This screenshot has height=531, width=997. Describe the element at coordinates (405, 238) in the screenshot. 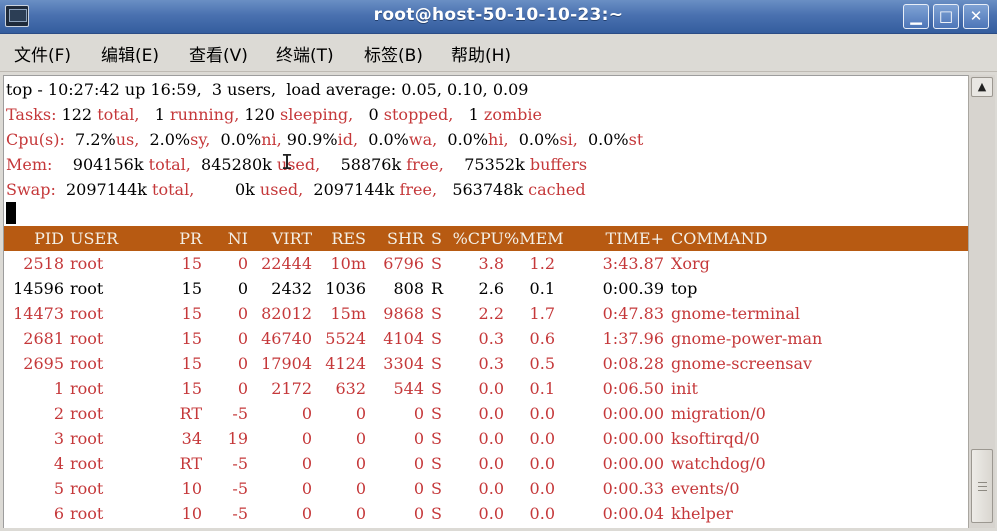

I see `col-shr: SHR` at that location.